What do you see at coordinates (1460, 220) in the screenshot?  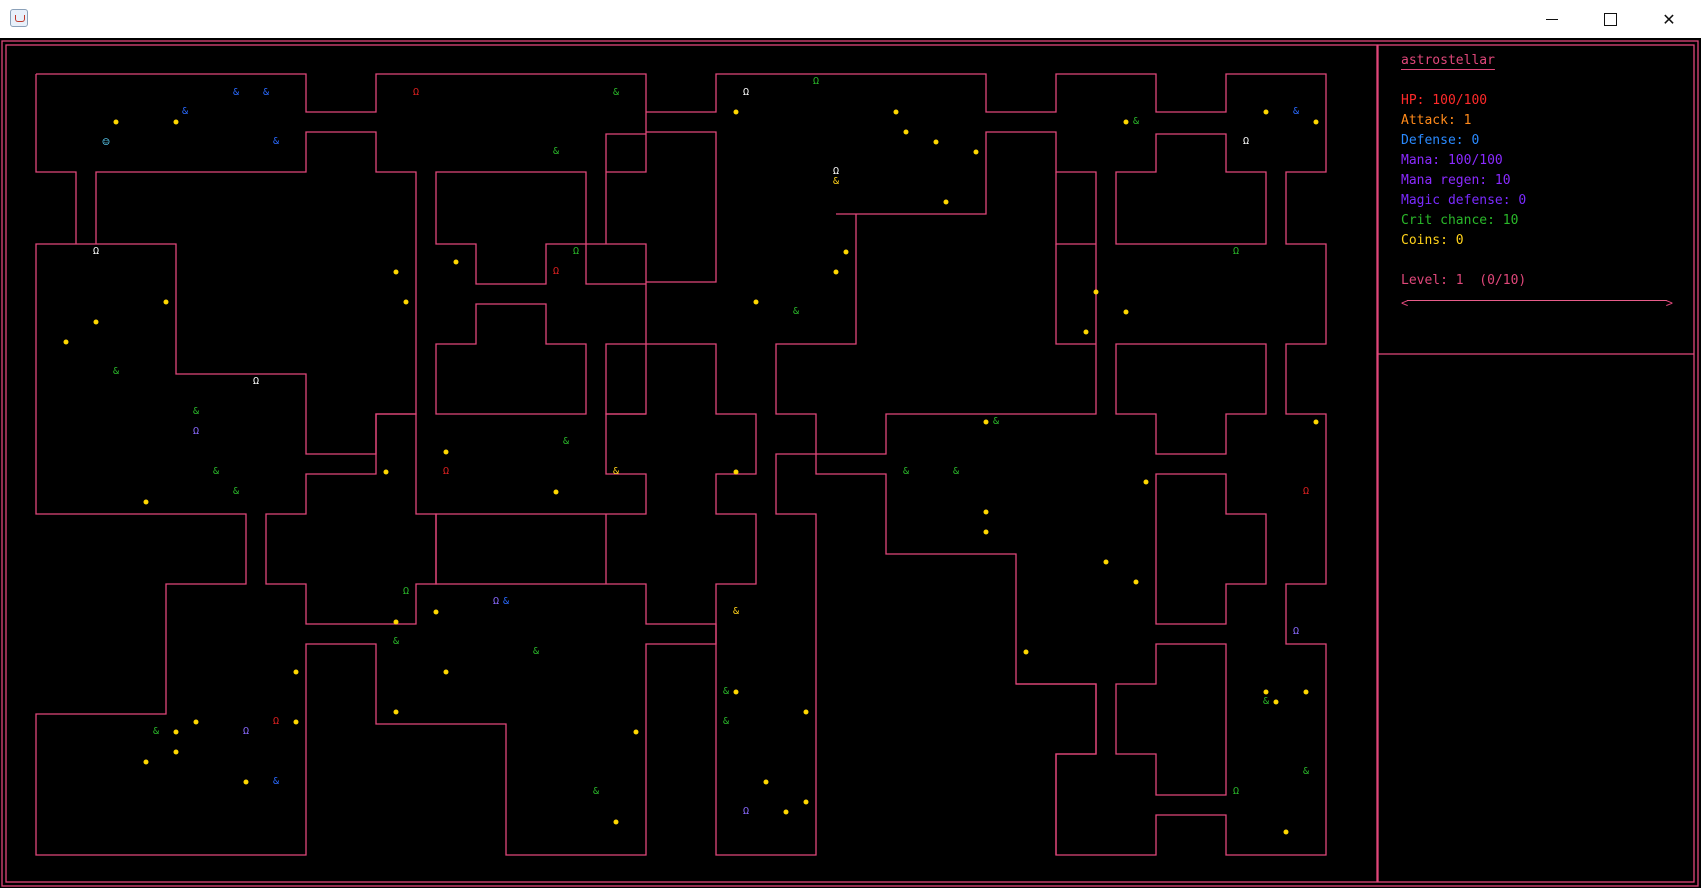 I see `stat-crit-chance: Crit chance: 10` at bounding box center [1460, 220].